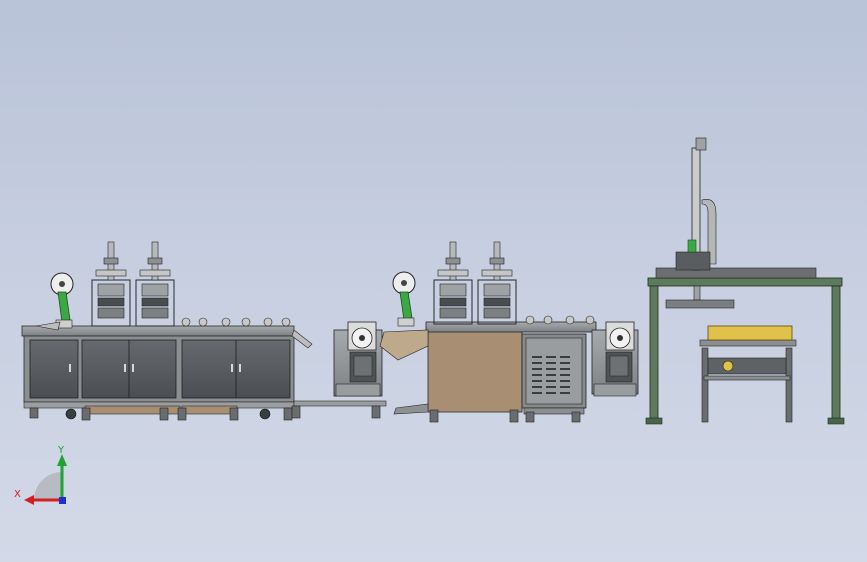  What do you see at coordinates (358, 359) in the screenshot?
I see `left-winder-unit` at bounding box center [358, 359].